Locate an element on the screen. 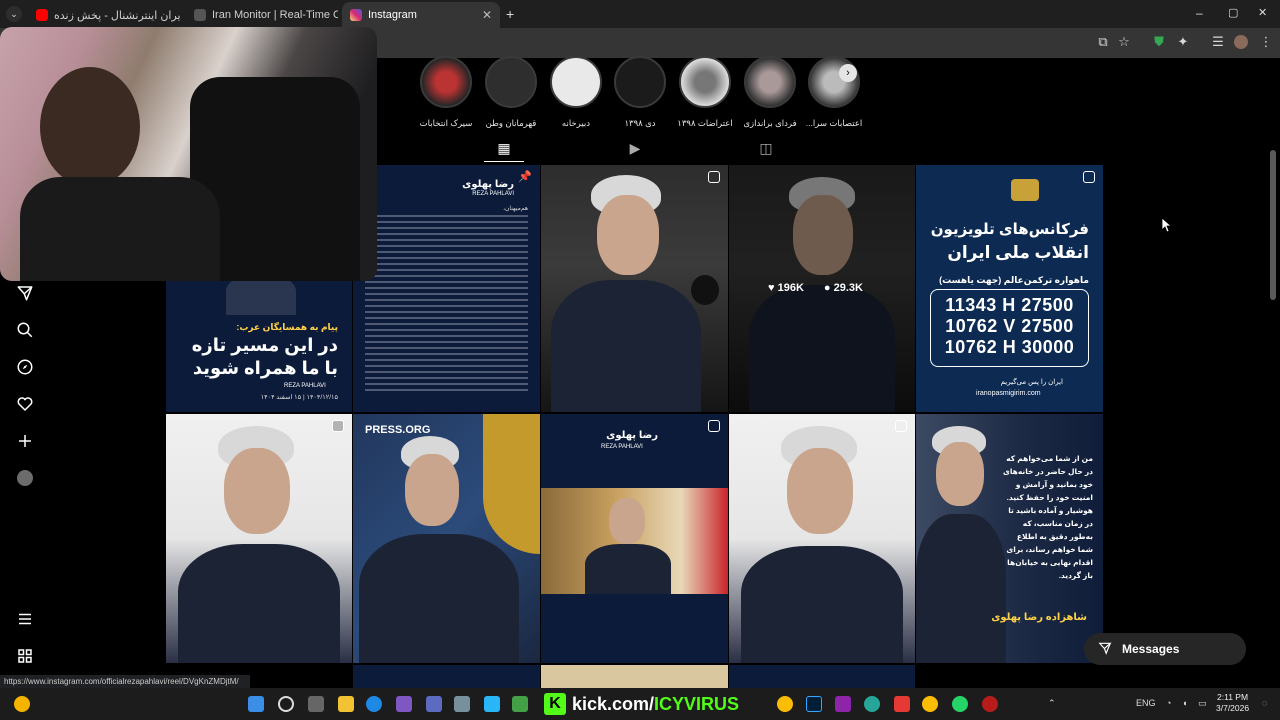  post-pinned-letter: 📌 رضا پهلوی REZA PAHLAVI هم‌میهنان، is located at coordinates (446, 288).